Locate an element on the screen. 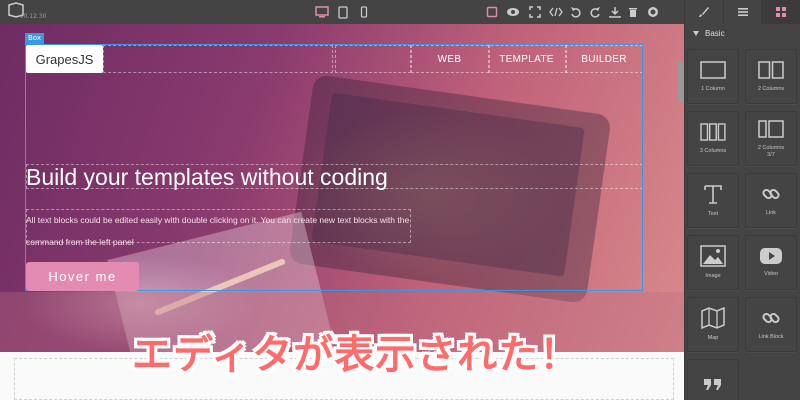 The height and width of the screenshot is (400, 800). link-block-icon is located at coordinates (771, 318).